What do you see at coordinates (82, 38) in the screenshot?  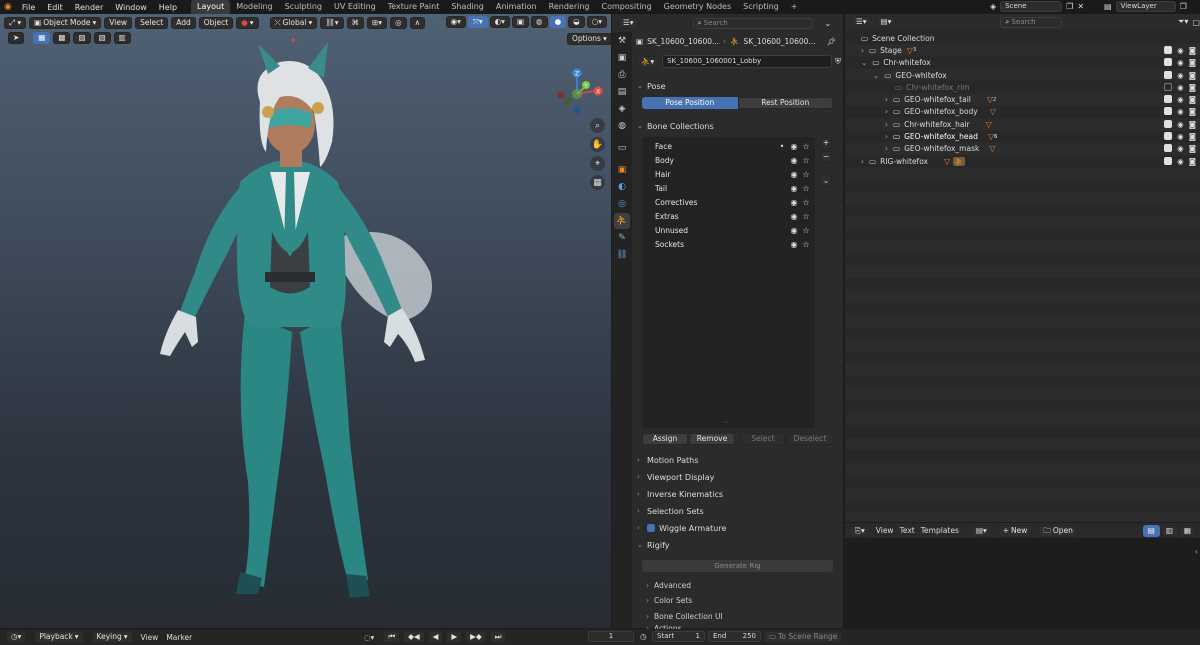 I see `select-box-subtract-icon: ▨` at bounding box center [82, 38].